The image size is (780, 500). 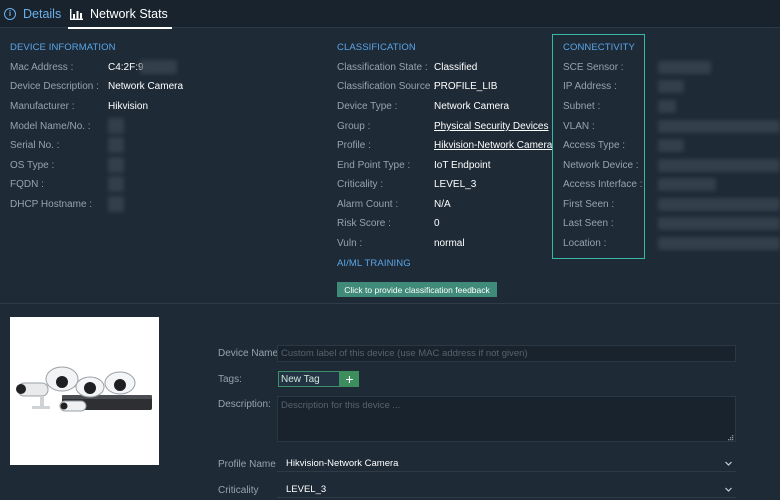 I want to click on tab-details-label: Details, so click(x=42, y=14).